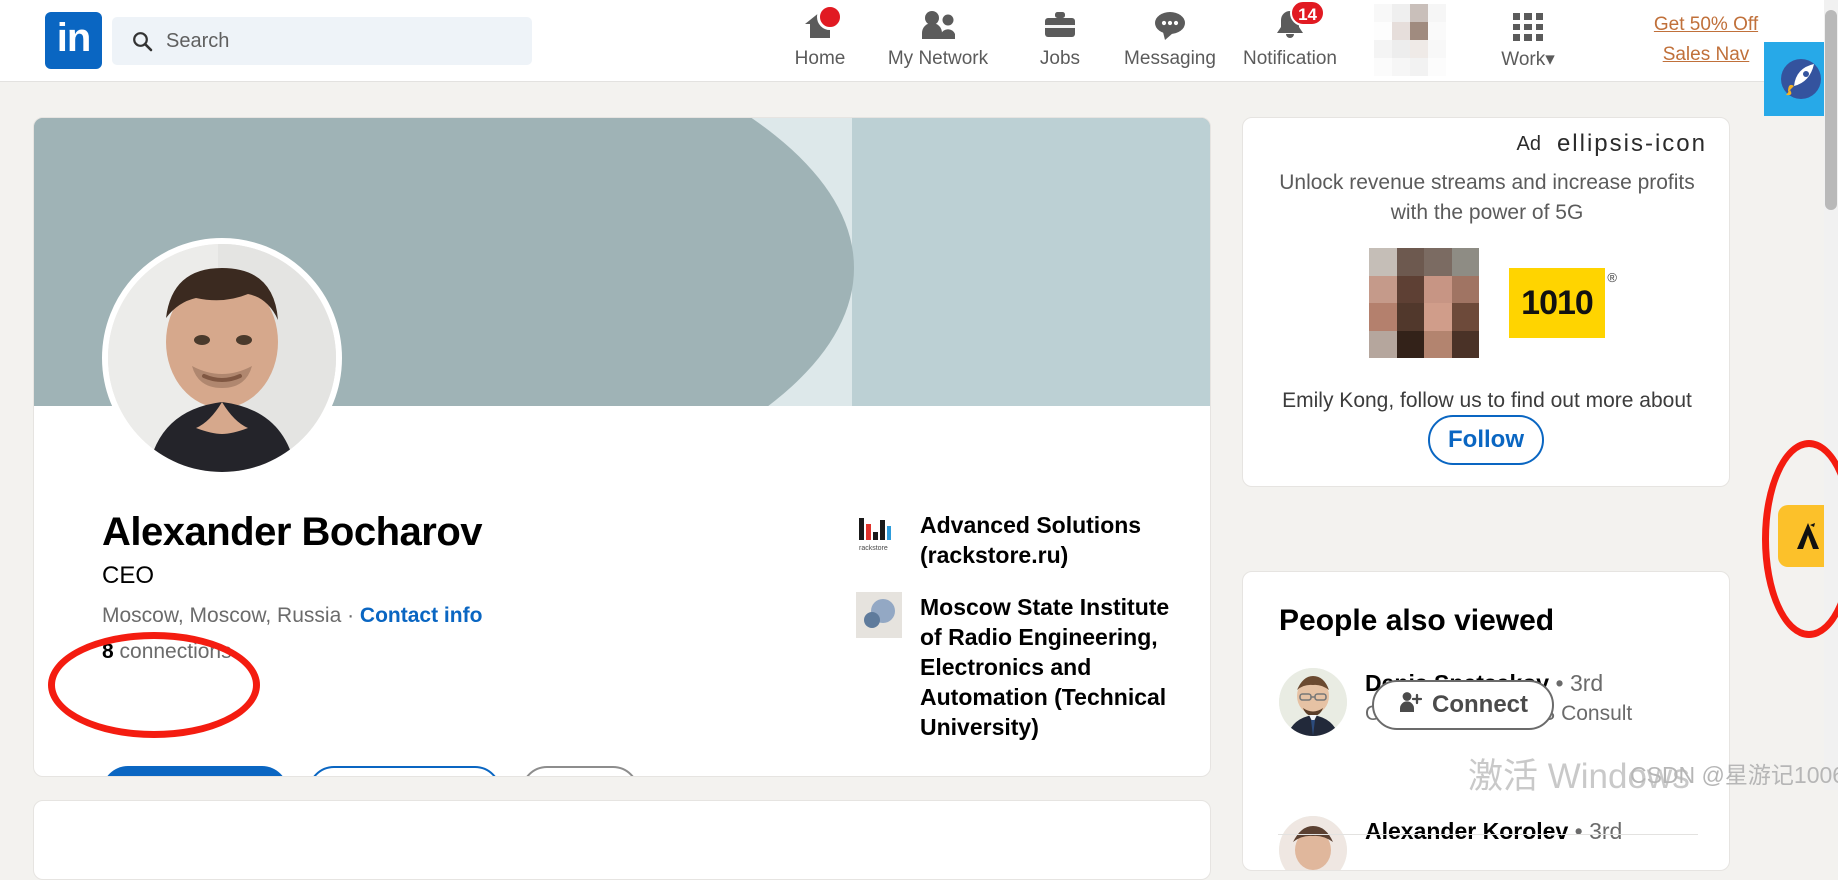  Describe the element at coordinates (1528, 27) in the screenshot. I see `grid-dots-icon` at that location.